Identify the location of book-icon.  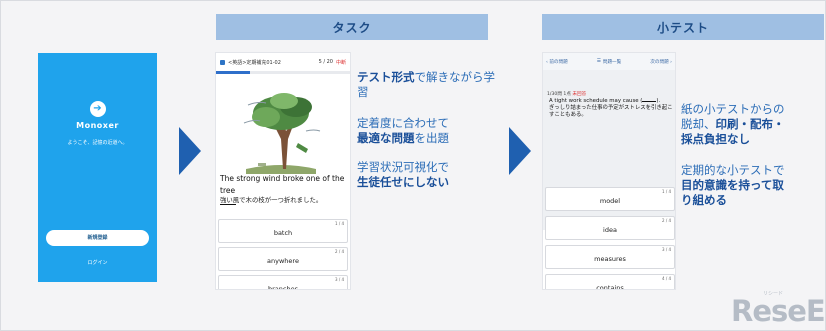
(222, 62).